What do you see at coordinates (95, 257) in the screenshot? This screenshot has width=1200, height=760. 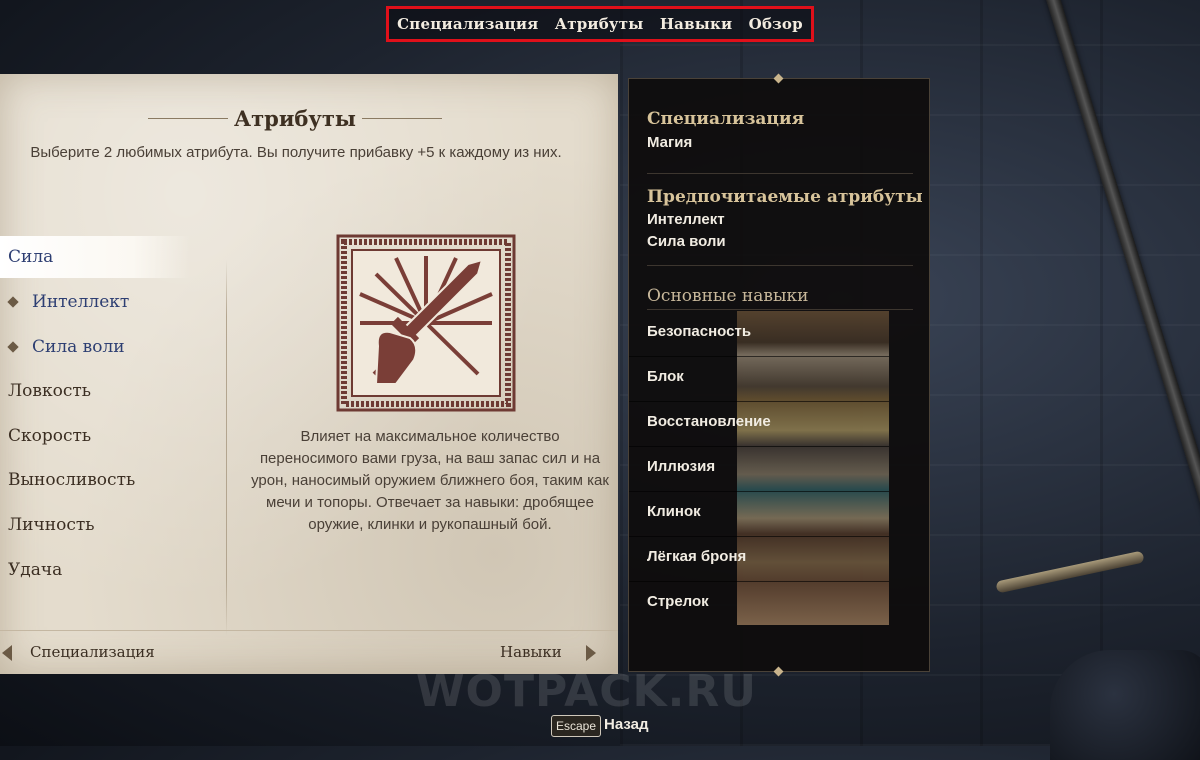 I see `attribute-strength: Сила` at bounding box center [95, 257].